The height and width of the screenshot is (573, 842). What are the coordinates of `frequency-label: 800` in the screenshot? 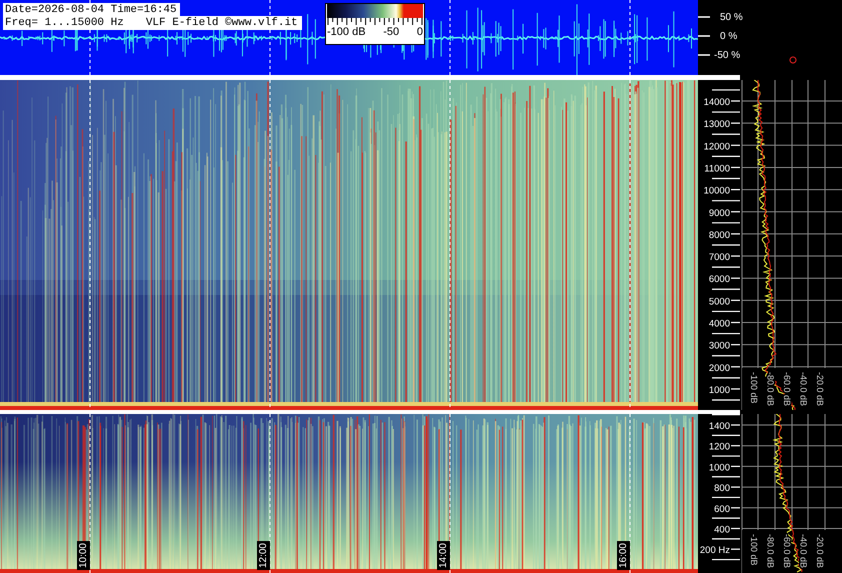 It's located at (722, 488).